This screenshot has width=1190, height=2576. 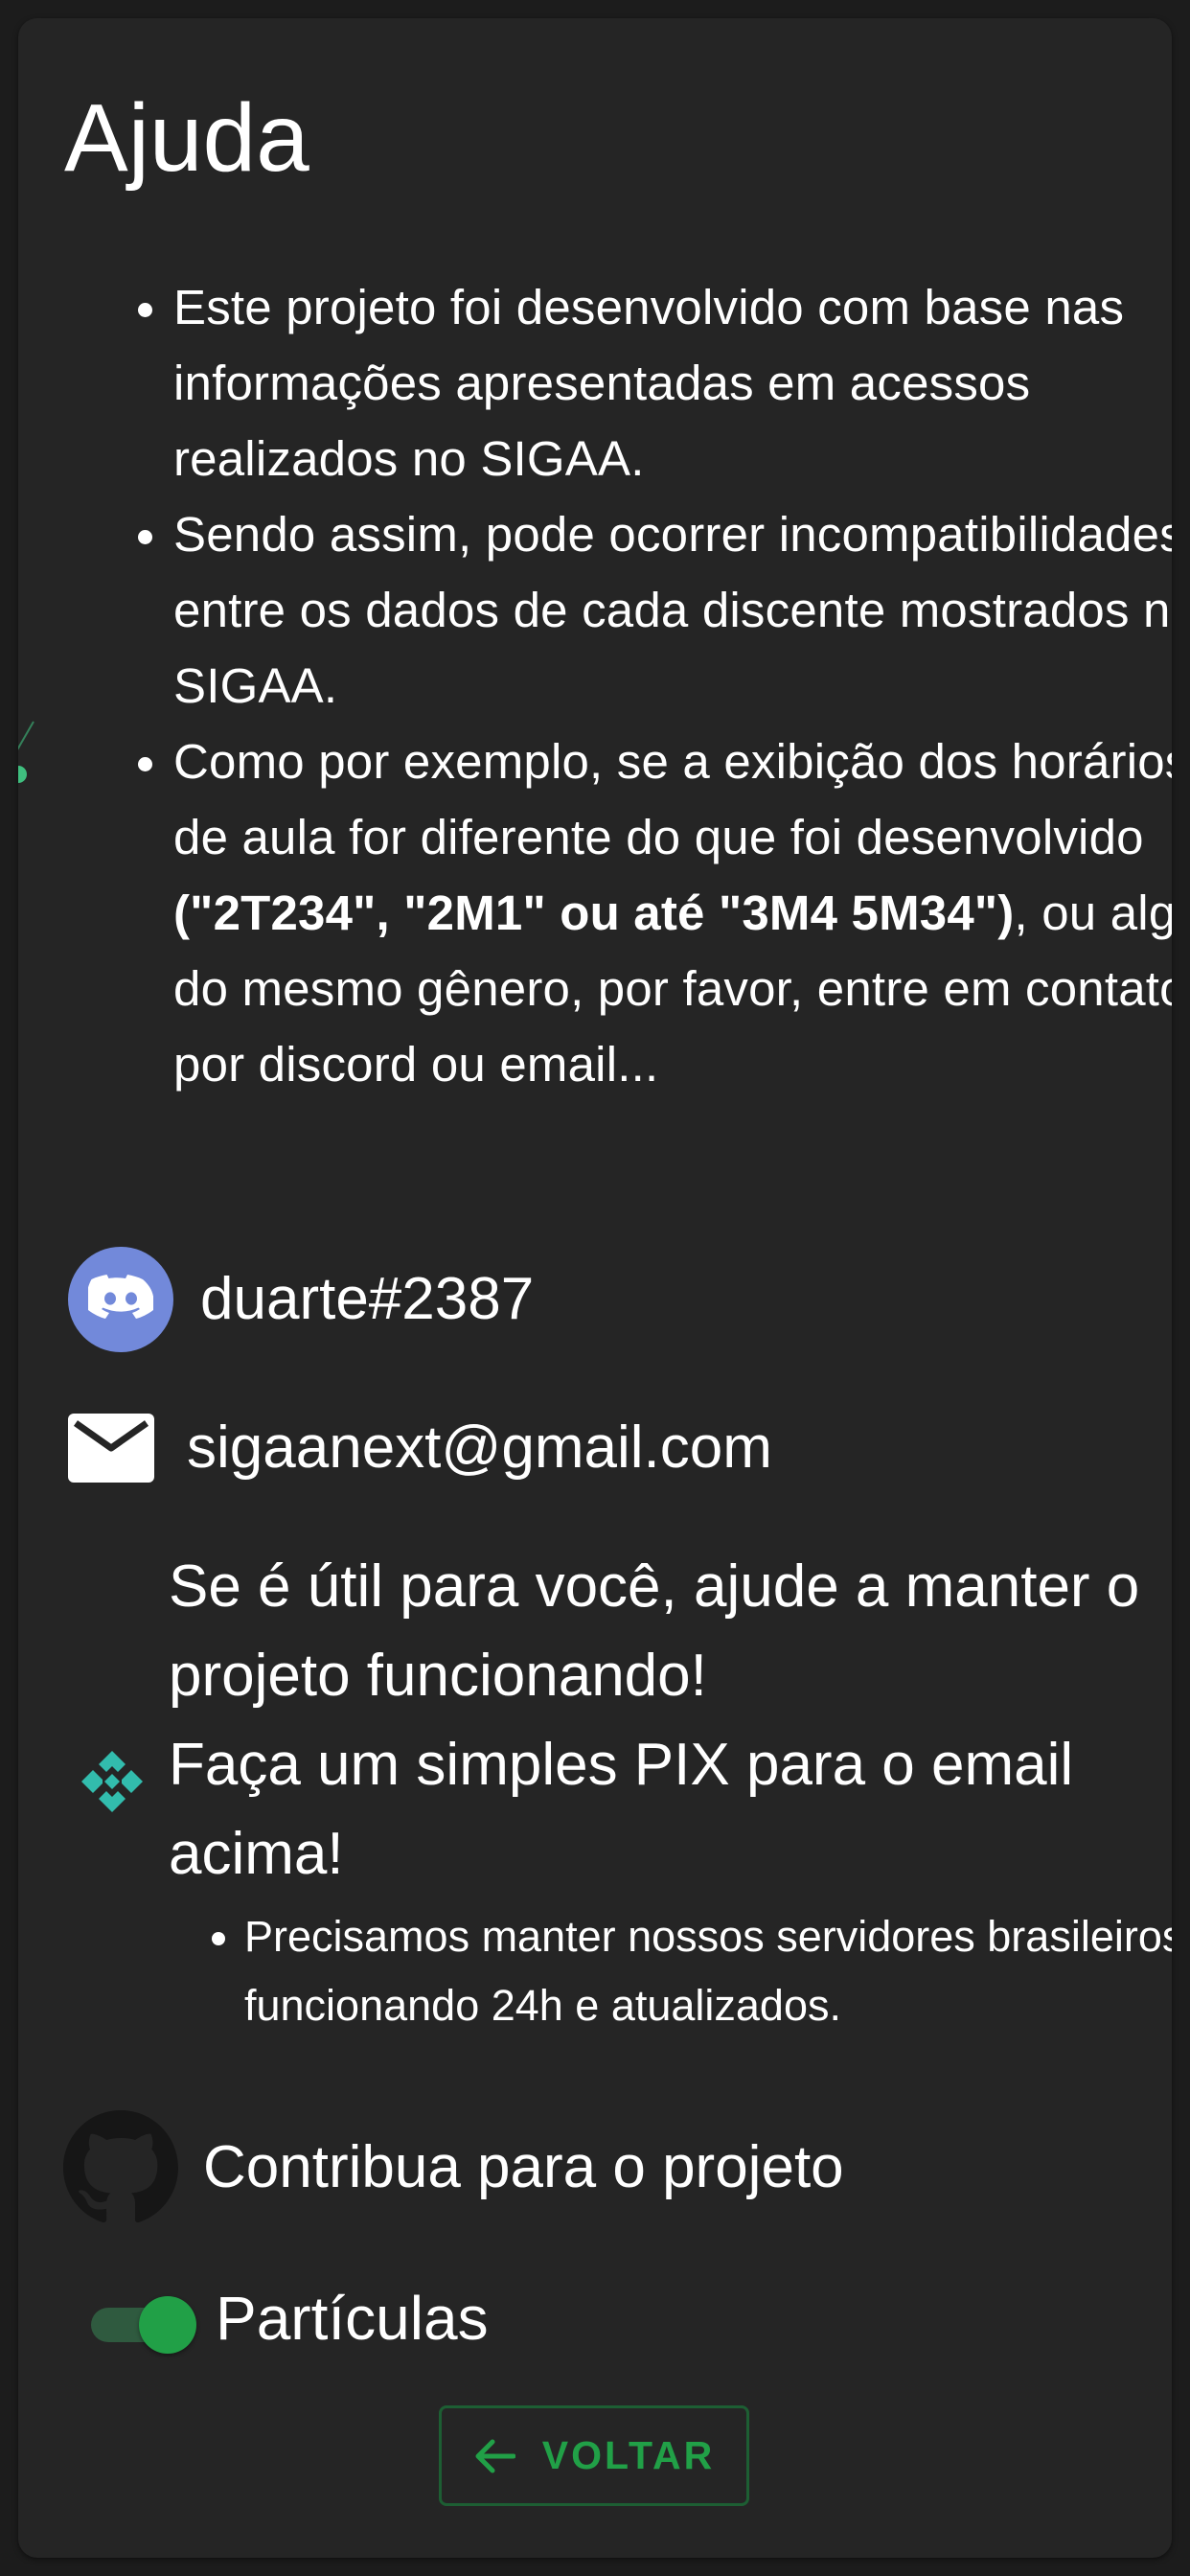 I want to click on toggle-knob, so click(x=167, y=2325).